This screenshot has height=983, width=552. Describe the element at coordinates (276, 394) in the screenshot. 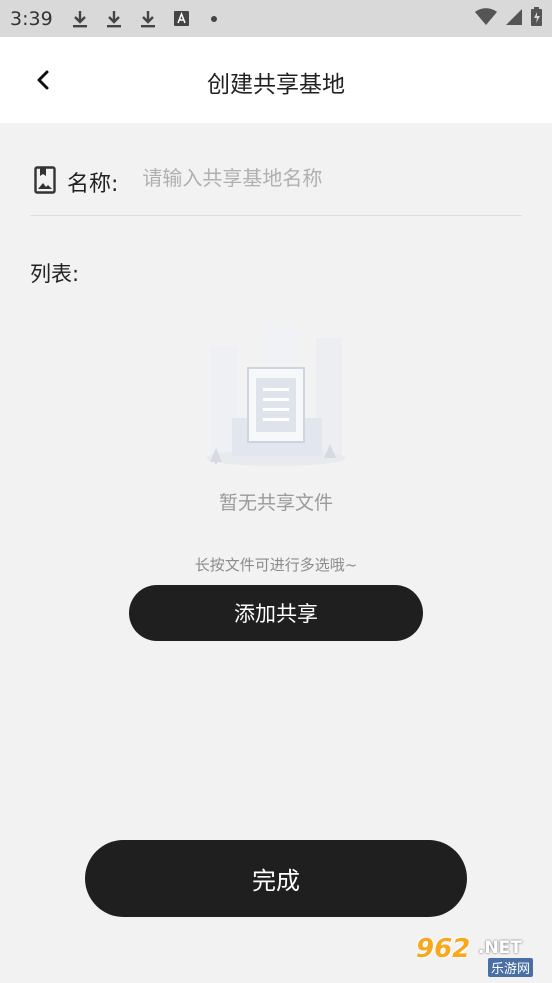

I see `empty-document-illustration` at that location.